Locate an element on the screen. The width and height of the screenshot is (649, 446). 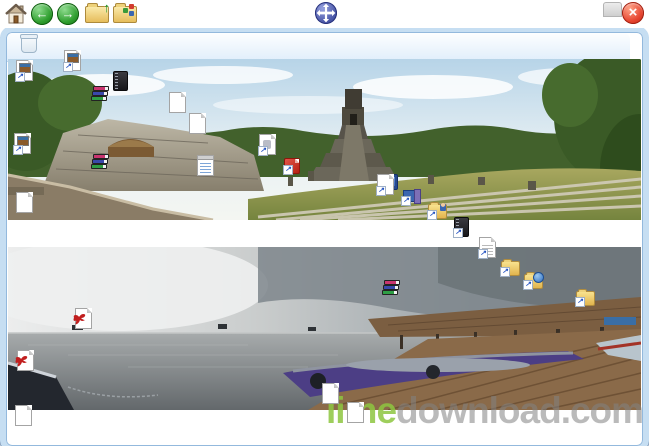
back-button is located at coordinates (42, 14).